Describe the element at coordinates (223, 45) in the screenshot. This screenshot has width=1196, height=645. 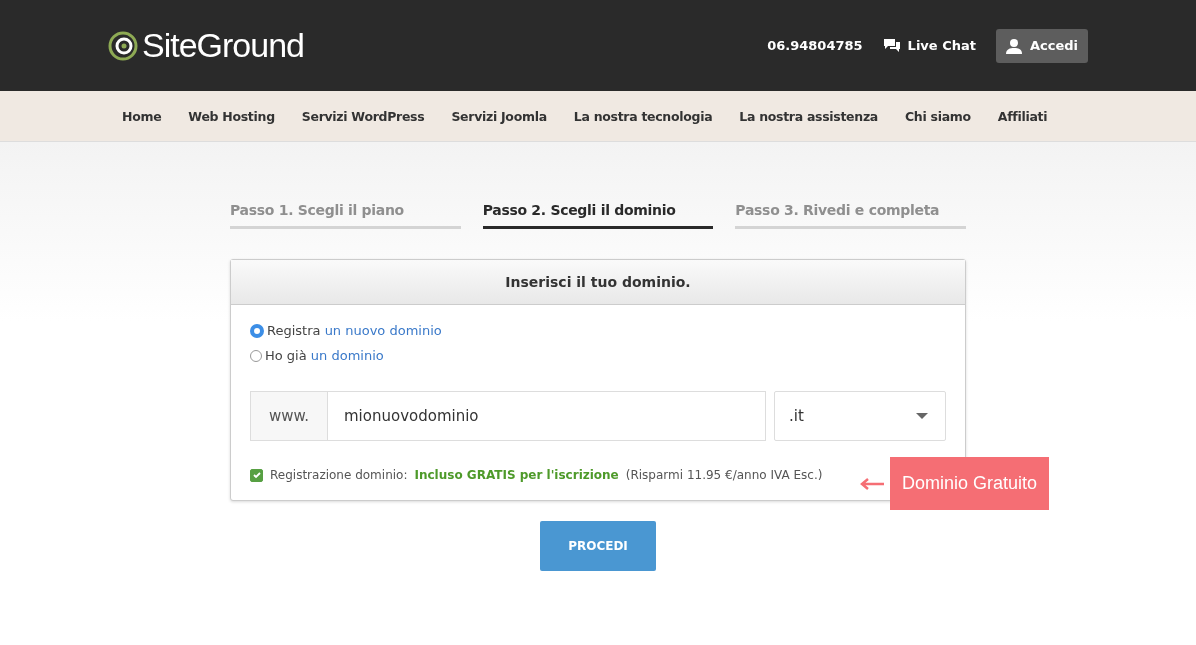
I see `logo-text: SiteGround` at that location.